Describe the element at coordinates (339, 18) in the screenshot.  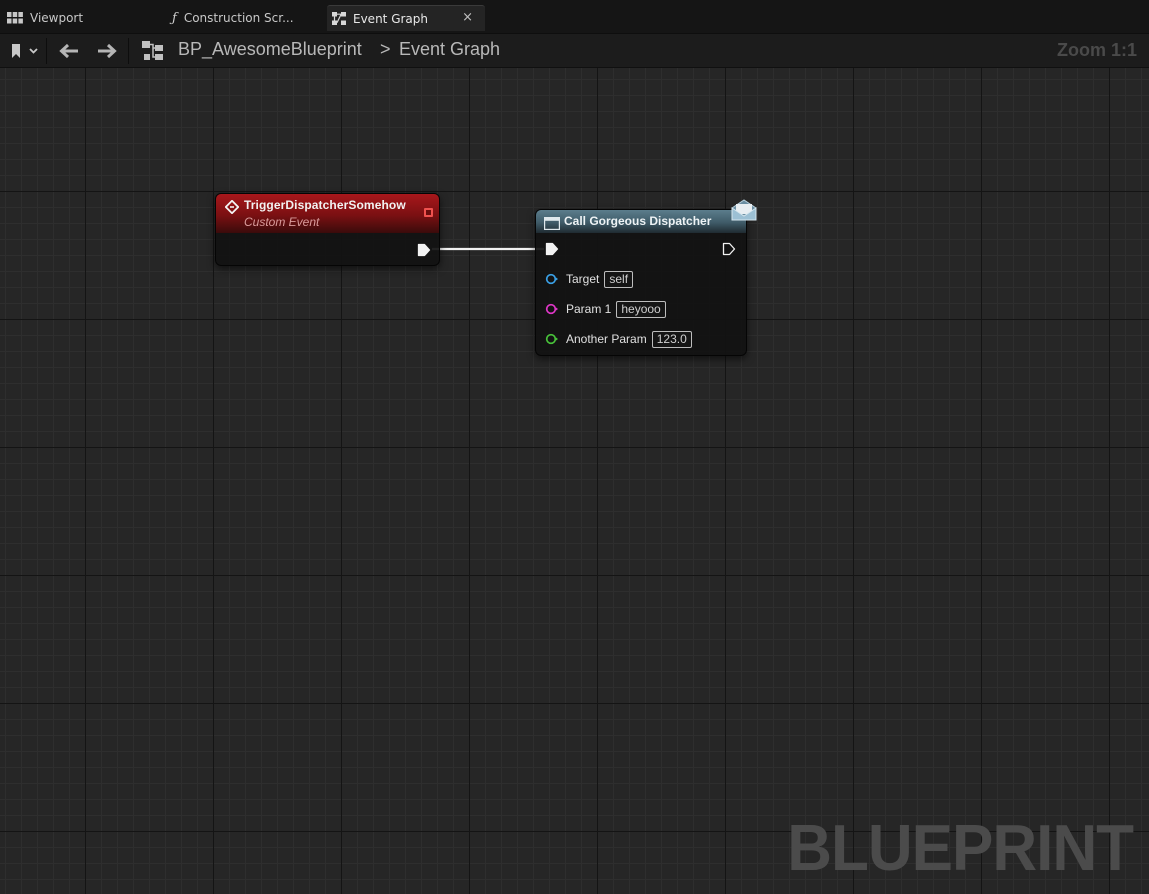
I see `event-graph-icon` at that location.